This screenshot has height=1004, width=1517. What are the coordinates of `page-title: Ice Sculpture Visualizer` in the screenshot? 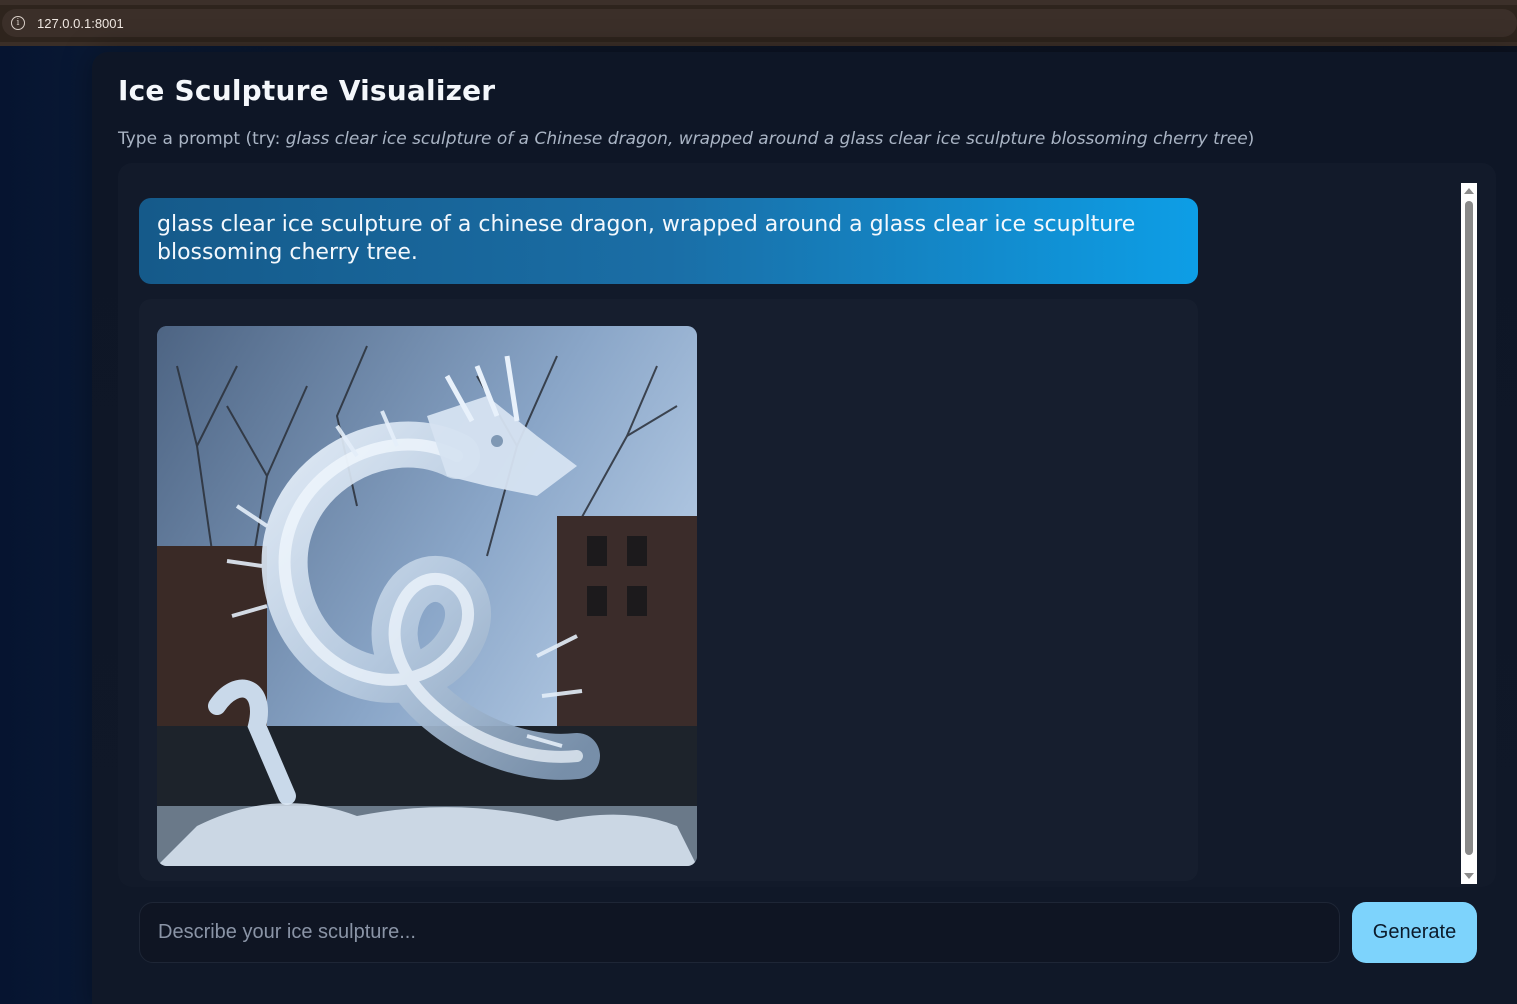 It's located at (307, 90).